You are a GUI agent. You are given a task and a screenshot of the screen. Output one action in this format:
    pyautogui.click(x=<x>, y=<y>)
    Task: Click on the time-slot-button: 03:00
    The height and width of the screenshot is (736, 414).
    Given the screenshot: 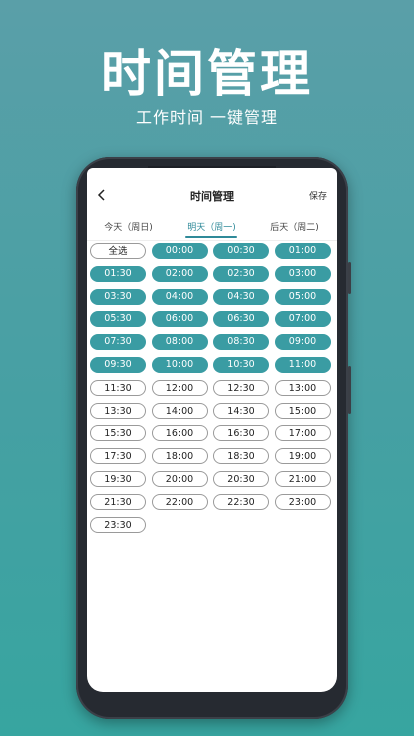 What is the action you would take?
    pyautogui.click(x=302, y=273)
    